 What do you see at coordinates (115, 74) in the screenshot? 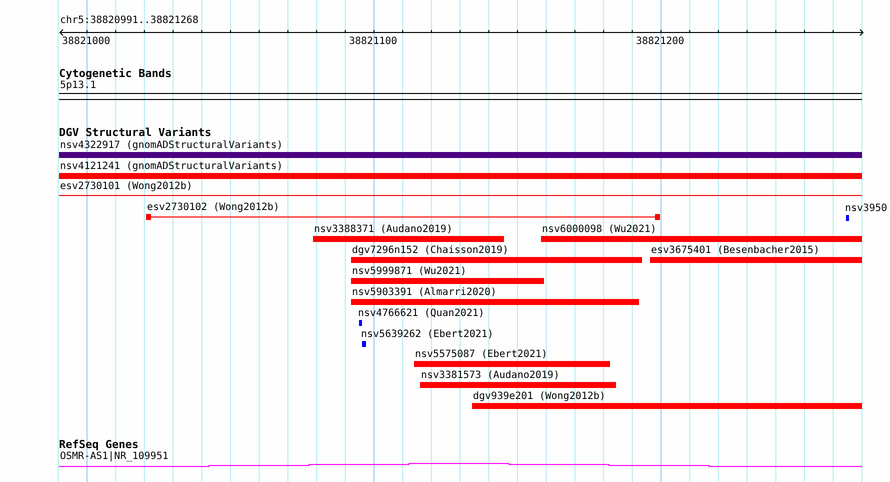
I see `track-title: Cytogenetic Bands` at bounding box center [115, 74].